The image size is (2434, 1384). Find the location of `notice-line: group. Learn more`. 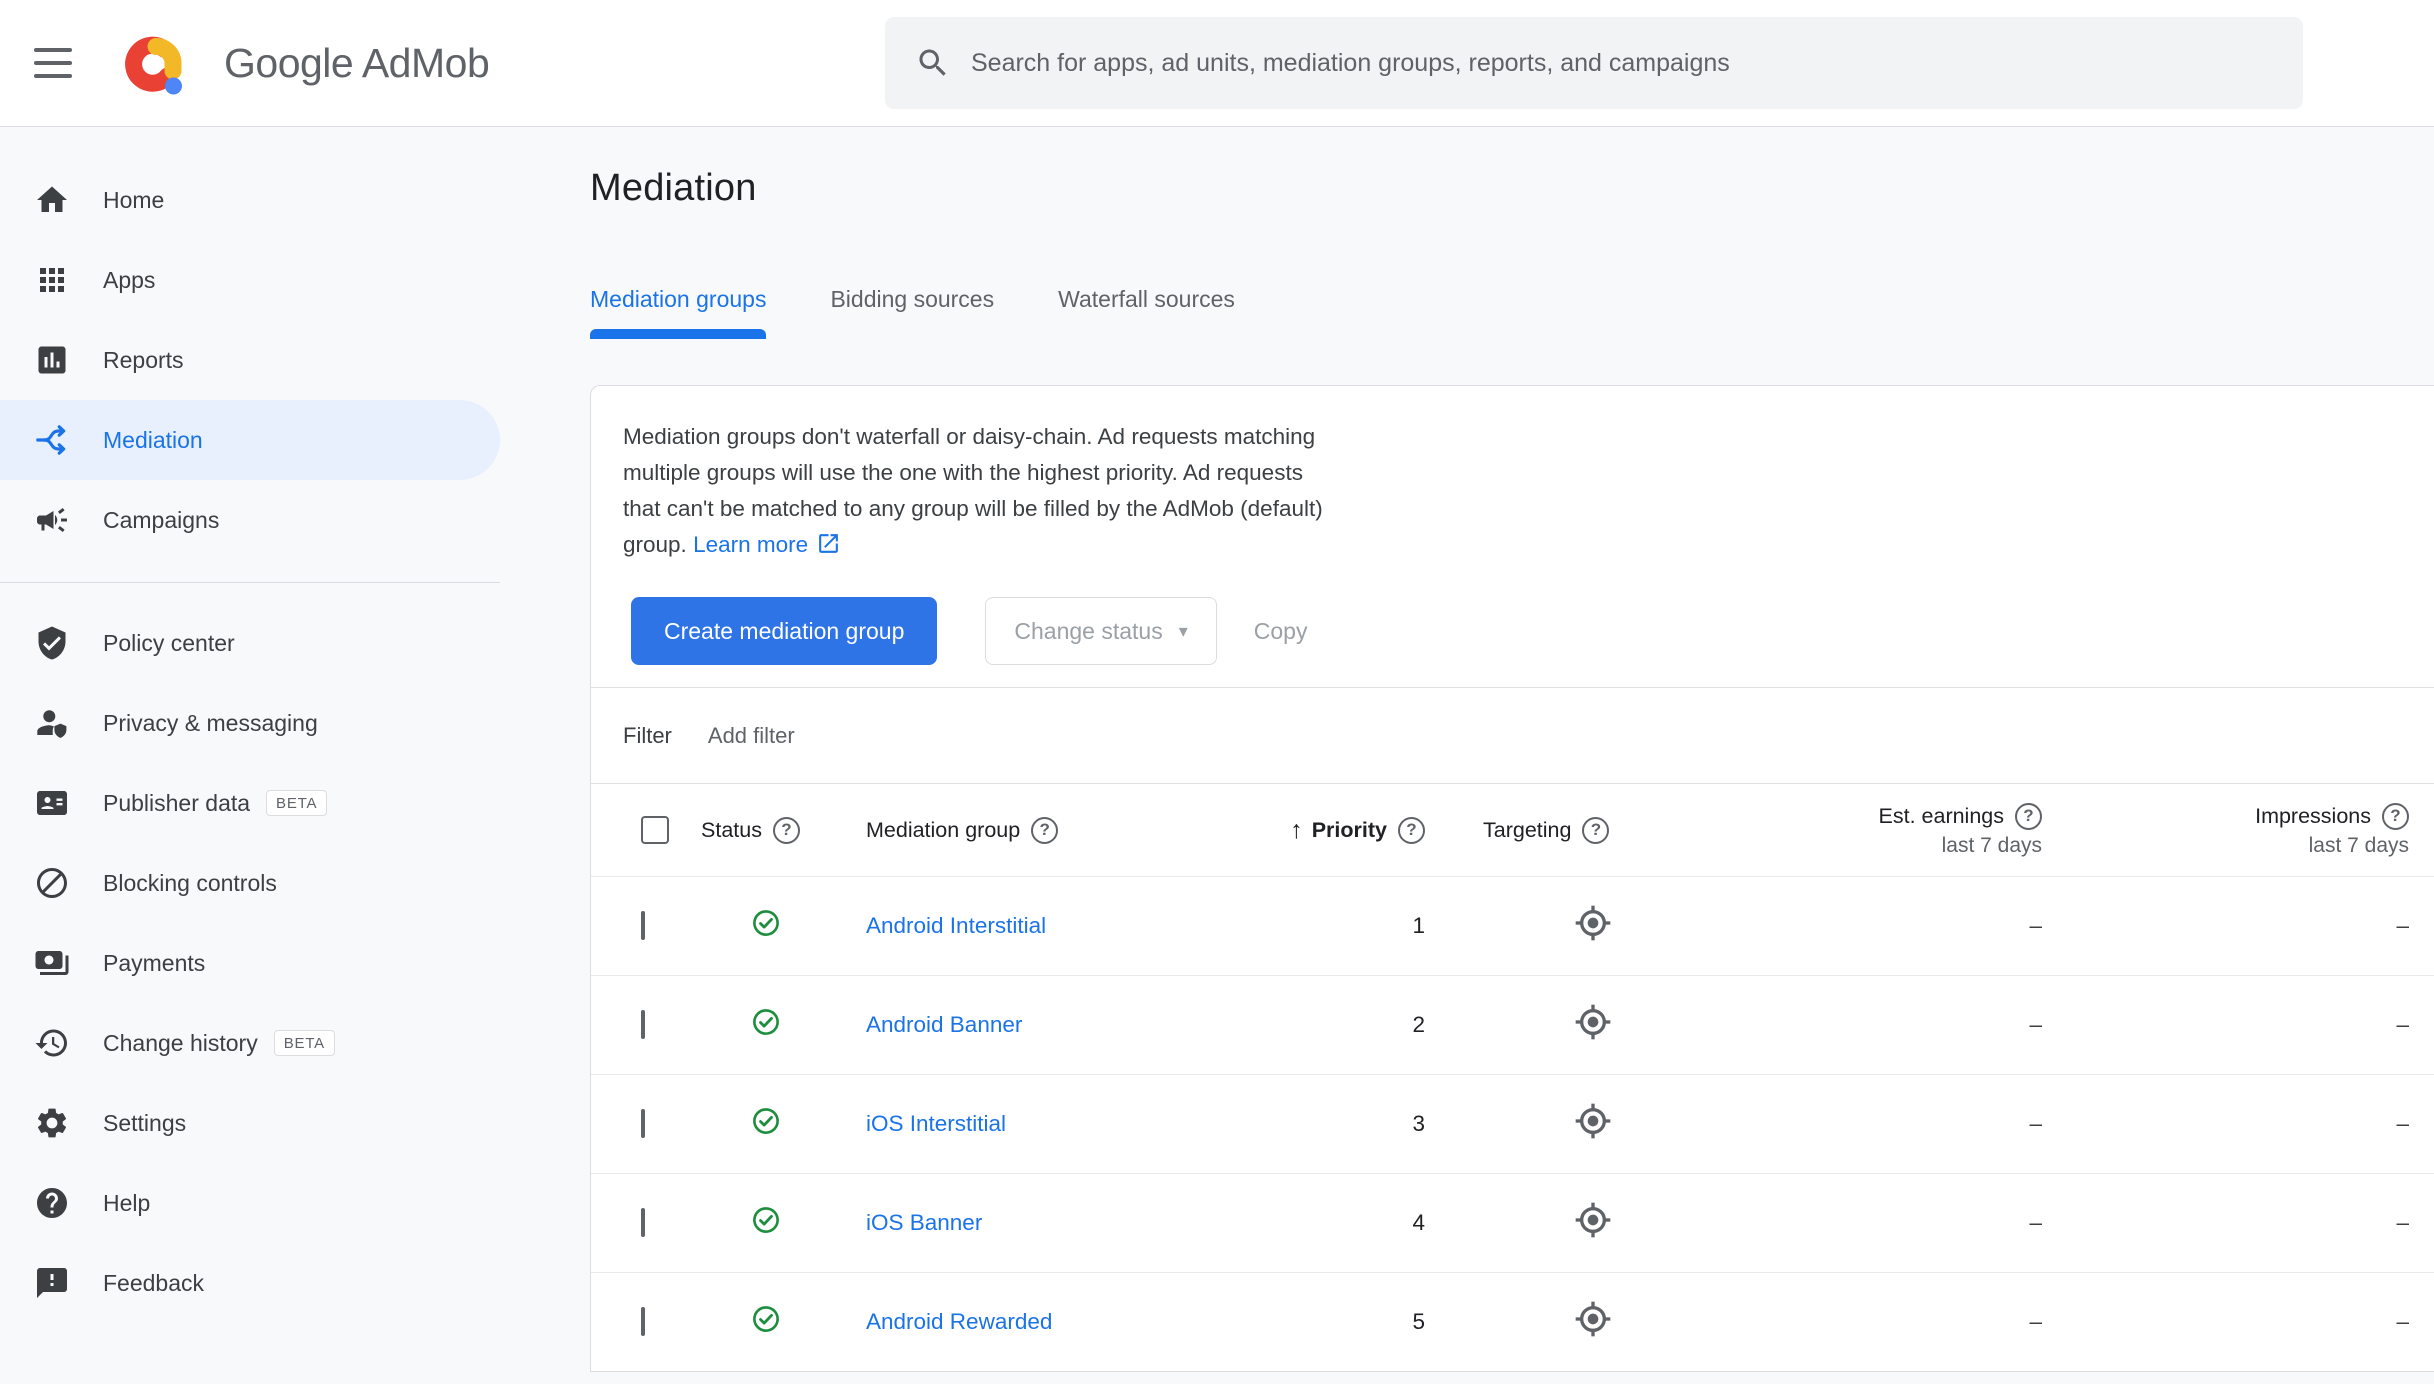

notice-line: group. Learn more is located at coordinates (1512, 545).